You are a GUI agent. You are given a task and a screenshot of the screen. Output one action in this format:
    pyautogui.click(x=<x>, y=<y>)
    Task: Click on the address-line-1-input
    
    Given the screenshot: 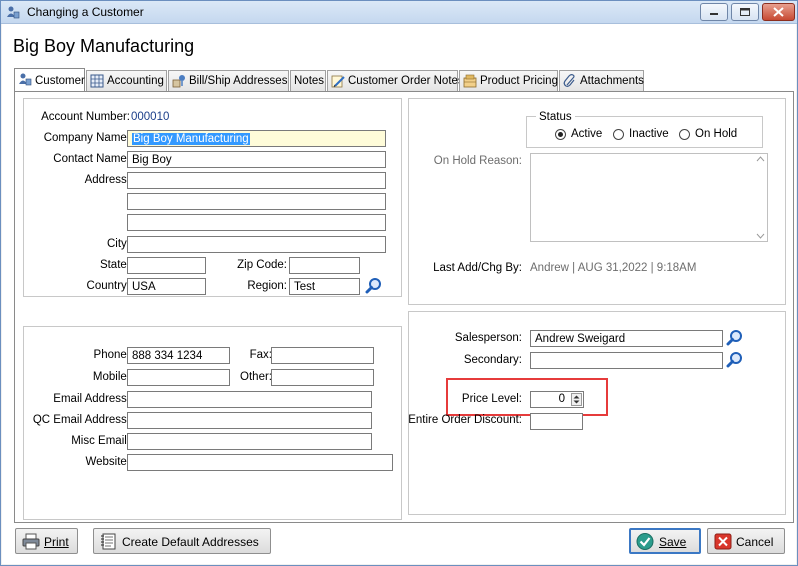 What is the action you would take?
    pyautogui.click(x=256, y=180)
    